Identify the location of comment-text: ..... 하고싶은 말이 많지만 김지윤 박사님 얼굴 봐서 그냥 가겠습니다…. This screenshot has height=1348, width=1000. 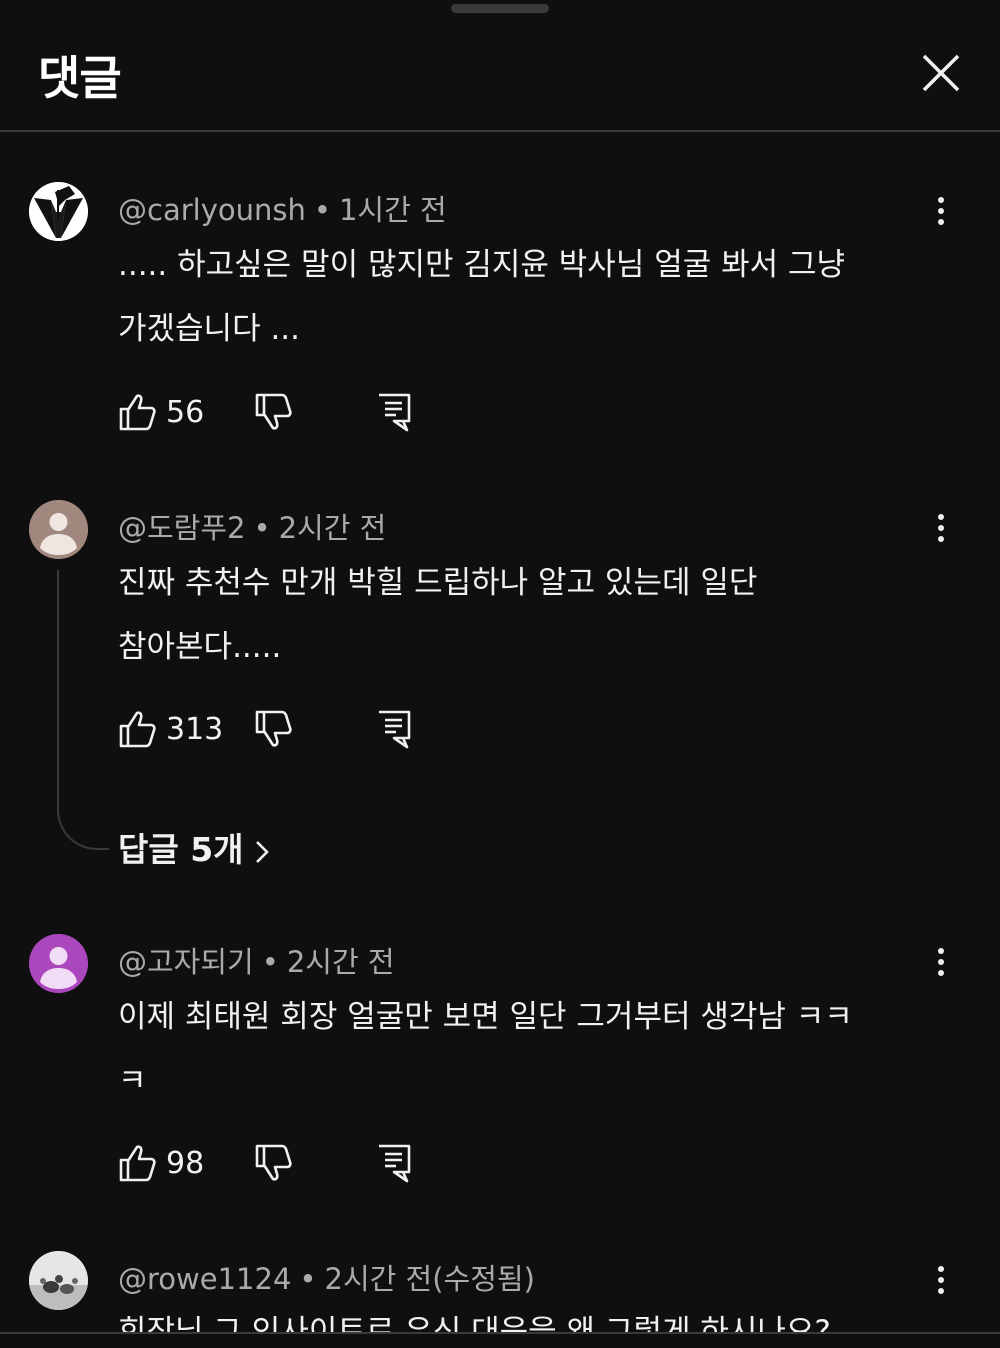
(482, 297).